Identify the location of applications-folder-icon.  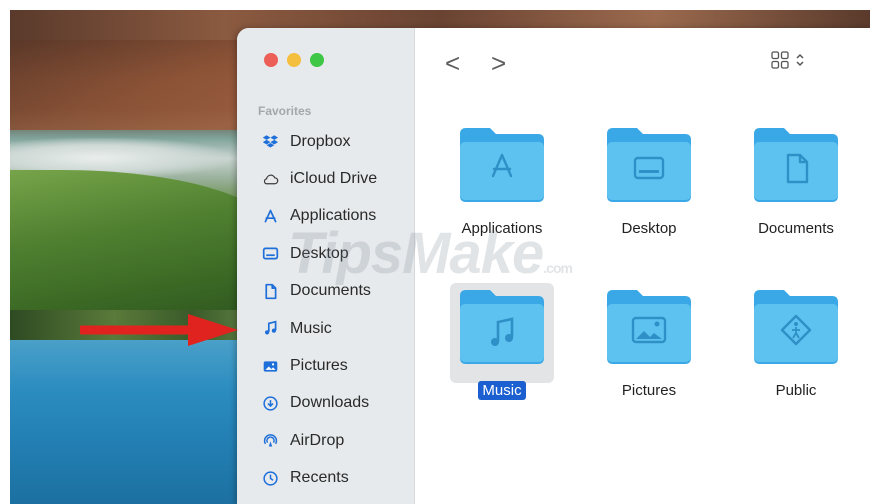
(502, 165).